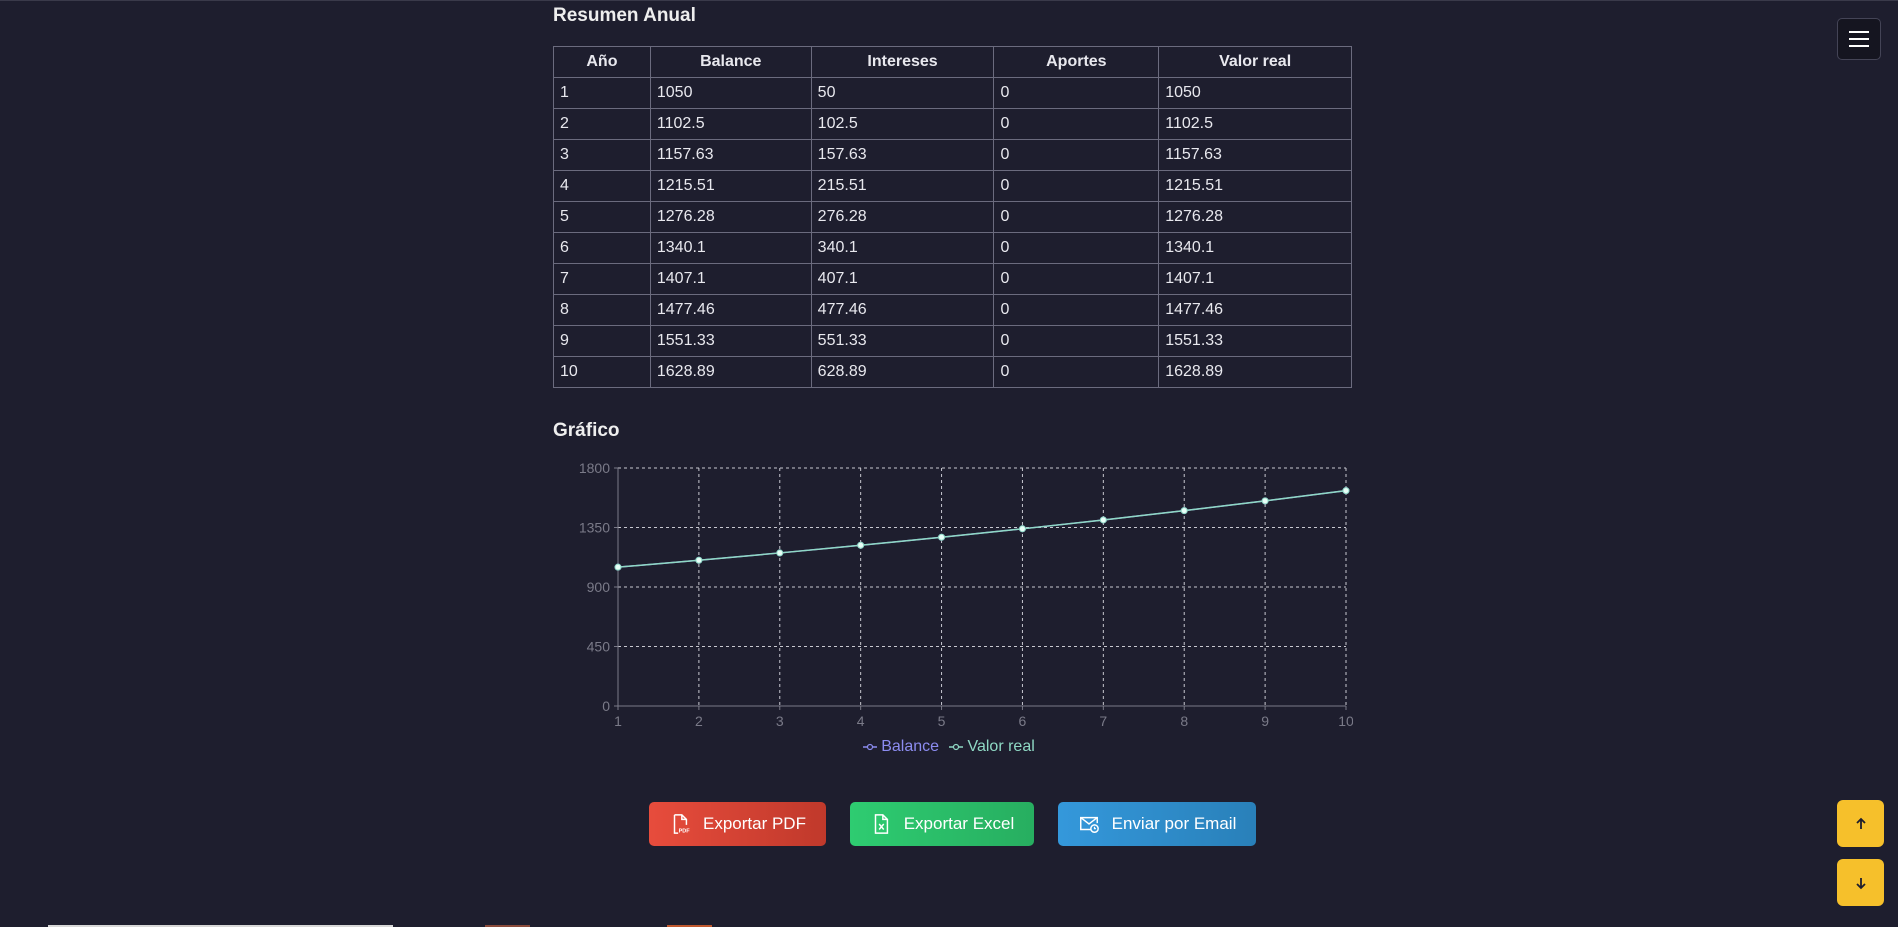 The image size is (1898, 927). What do you see at coordinates (1255, 93) in the screenshot?
I see `cell-real-value: 1050` at bounding box center [1255, 93].